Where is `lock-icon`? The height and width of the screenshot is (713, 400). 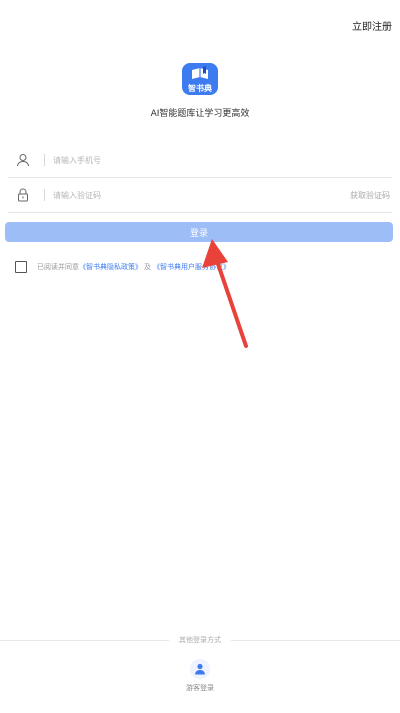 lock-icon is located at coordinates (23, 195).